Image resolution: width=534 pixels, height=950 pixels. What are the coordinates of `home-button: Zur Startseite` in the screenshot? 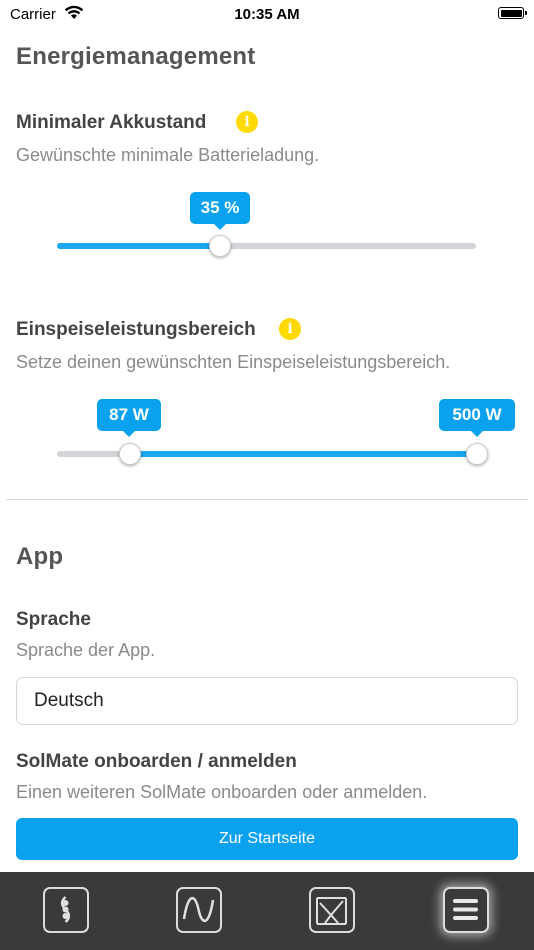 It's located at (267, 839).